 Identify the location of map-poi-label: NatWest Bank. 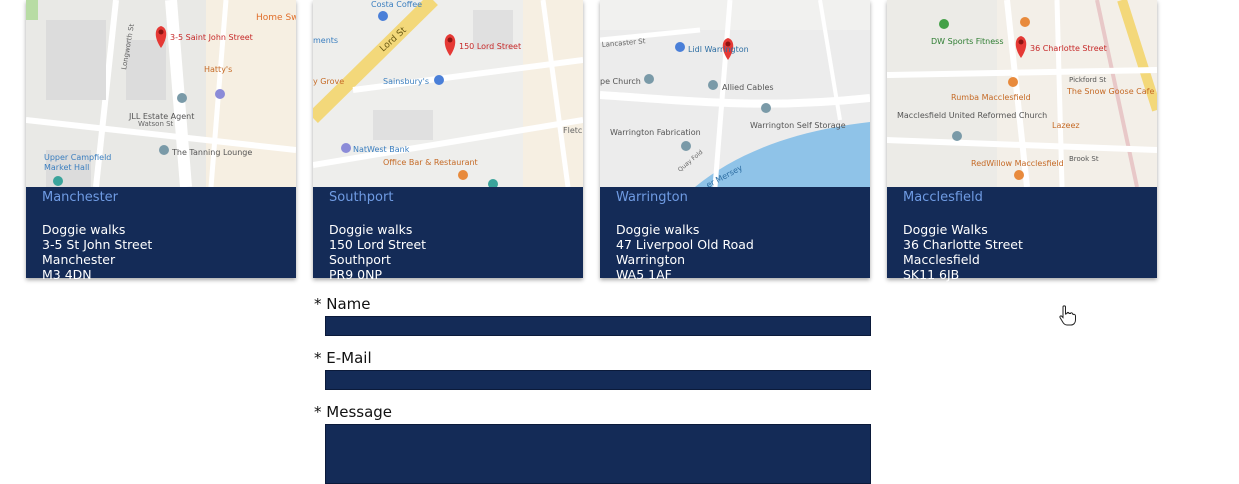
(381, 149).